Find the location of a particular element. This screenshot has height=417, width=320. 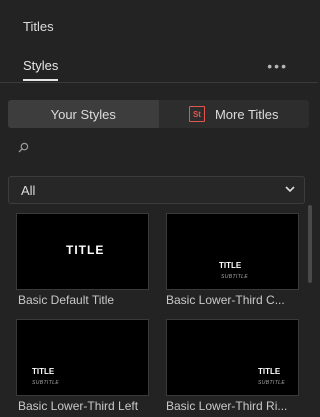

search-input is located at coordinates (158, 149).